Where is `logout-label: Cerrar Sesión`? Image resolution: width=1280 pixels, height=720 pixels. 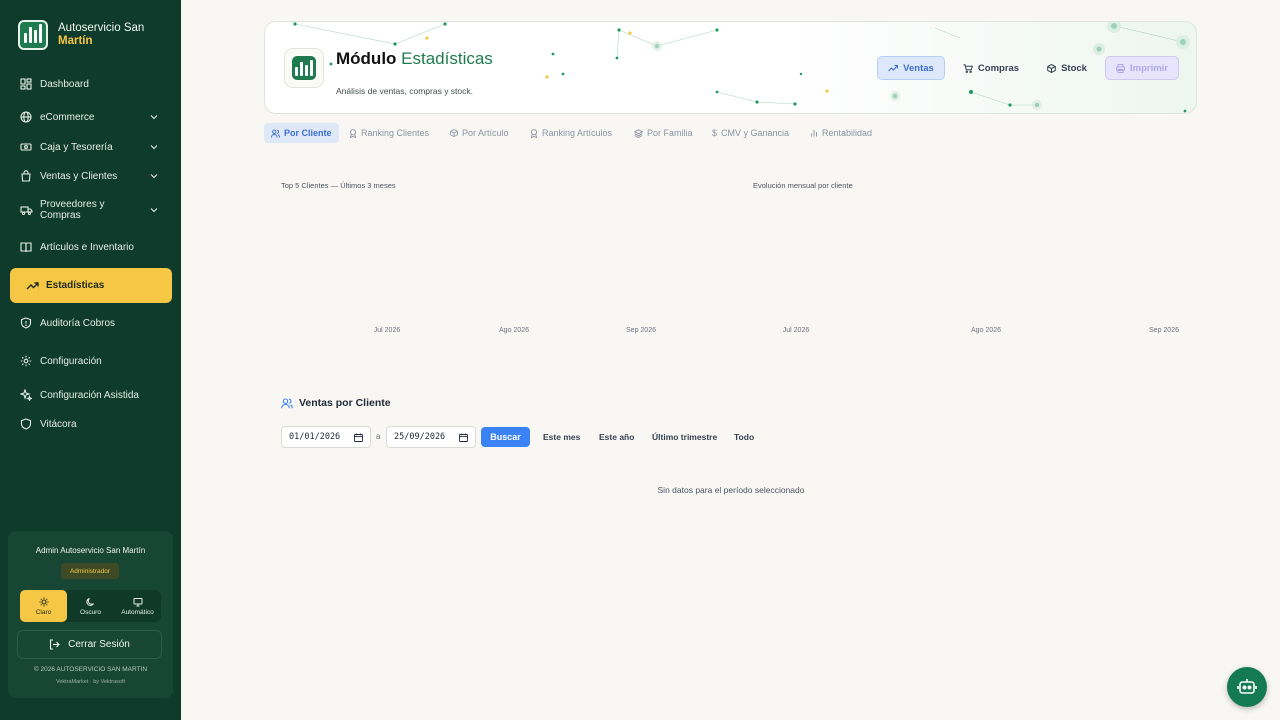 logout-label: Cerrar Sesión is located at coordinates (99, 644).